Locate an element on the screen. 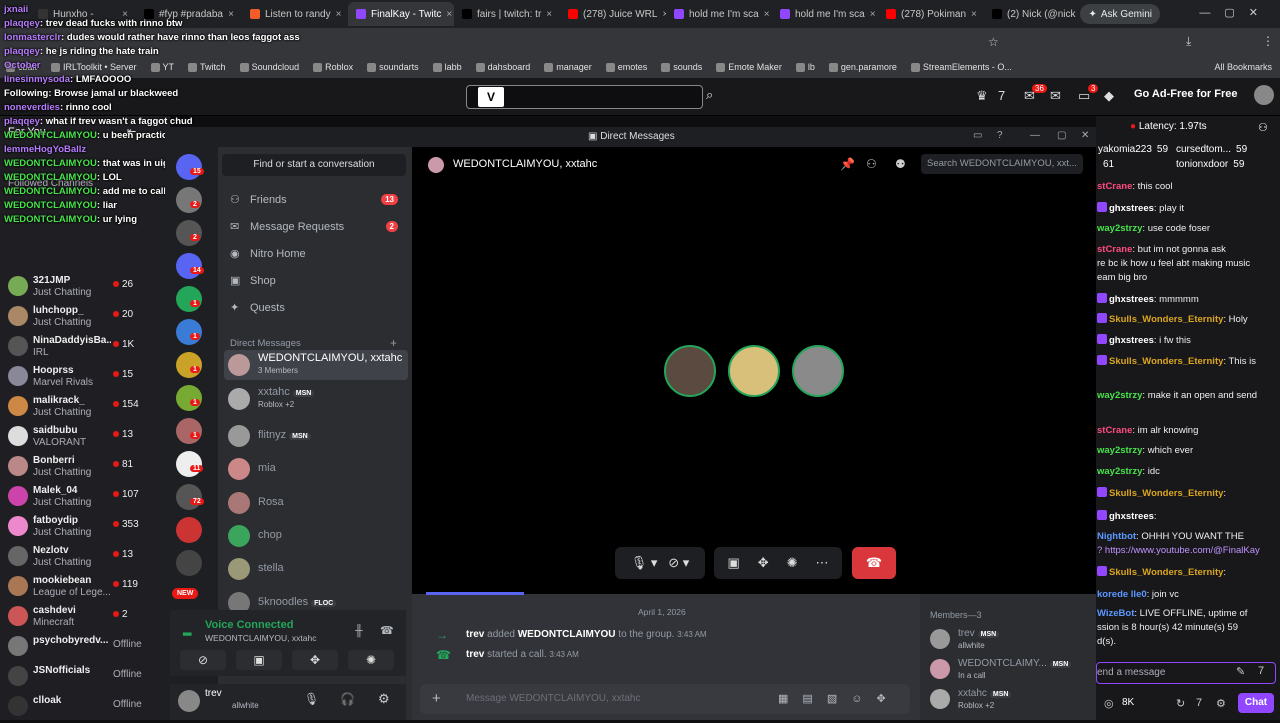 The width and height of the screenshot is (1280, 723). browser-tab: (2) Nick (@nick× is located at coordinates (1037, 14).